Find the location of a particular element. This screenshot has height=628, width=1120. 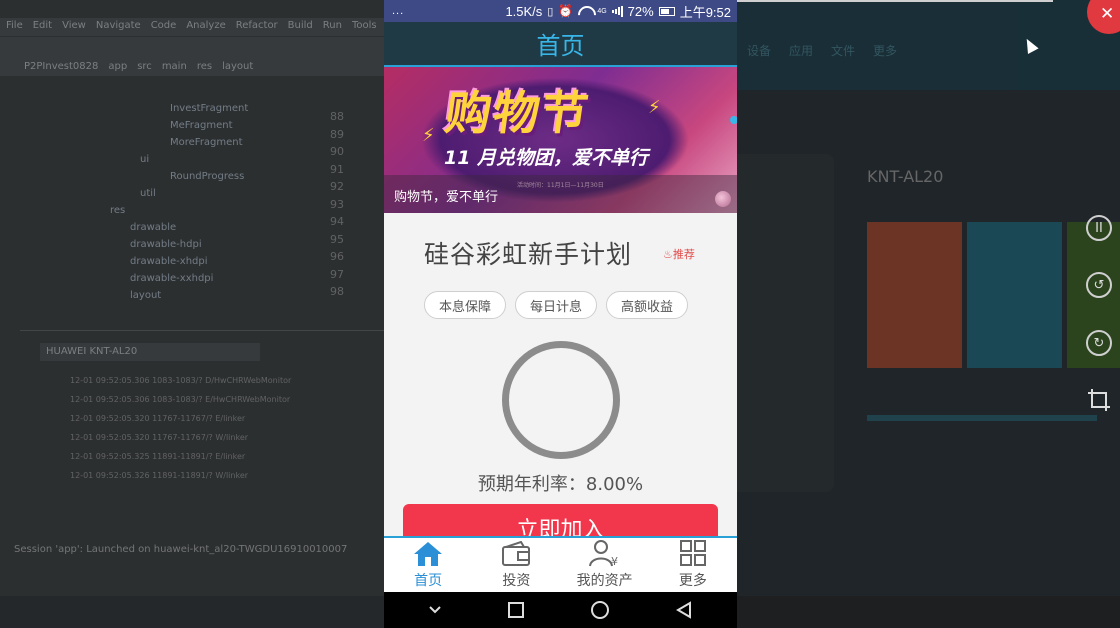

home-icon is located at coordinates (428, 554).